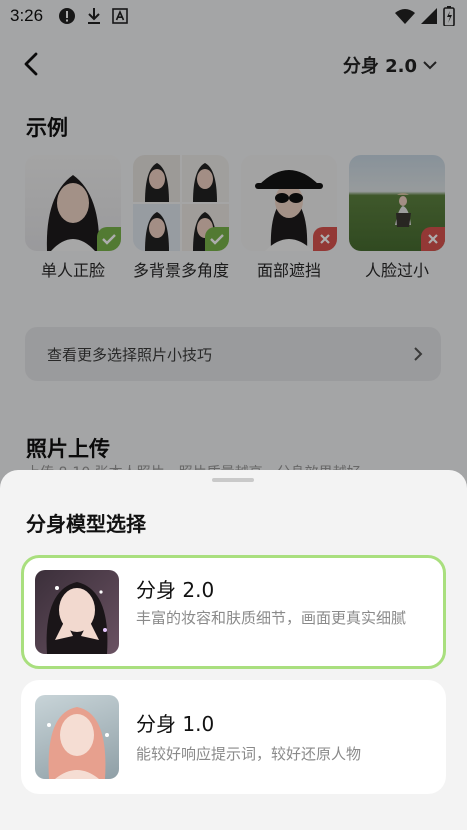  What do you see at coordinates (86, 524) in the screenshot?
I see `sheet-title: 分身模型选择` at bounding box center [86, 524].